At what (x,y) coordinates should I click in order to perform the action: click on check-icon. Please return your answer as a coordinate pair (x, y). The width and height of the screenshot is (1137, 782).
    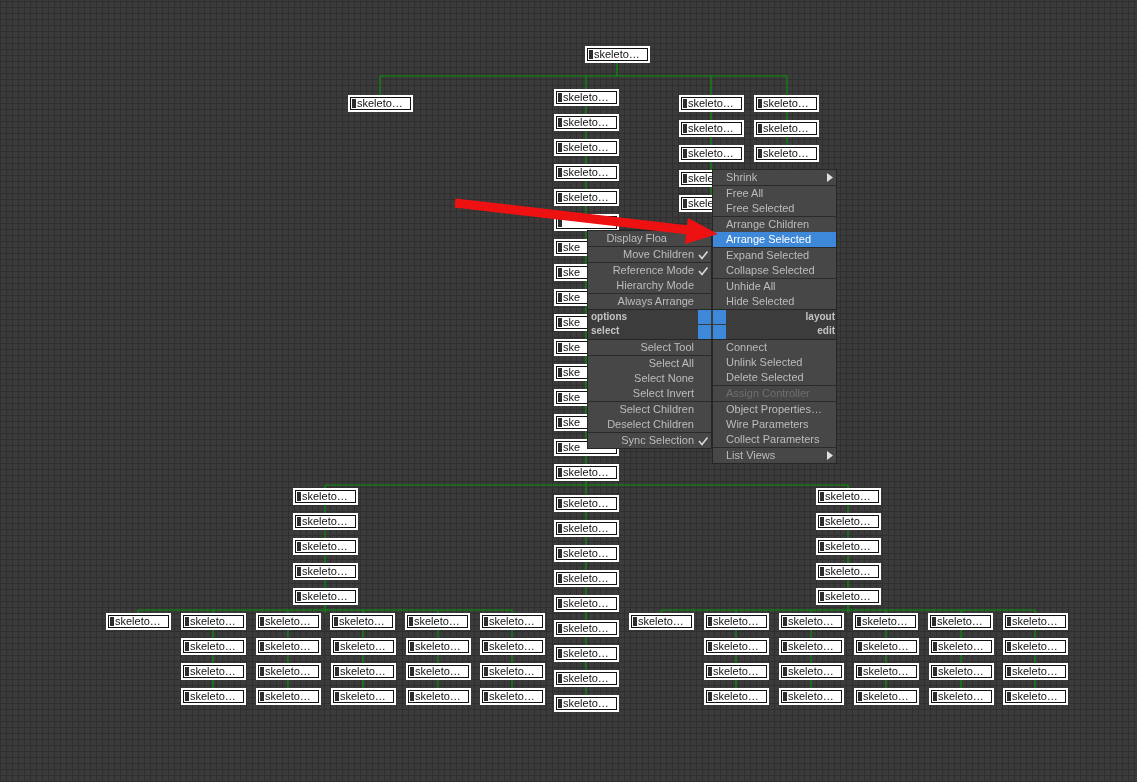
    Looking at the image, I should click on (703, 254).